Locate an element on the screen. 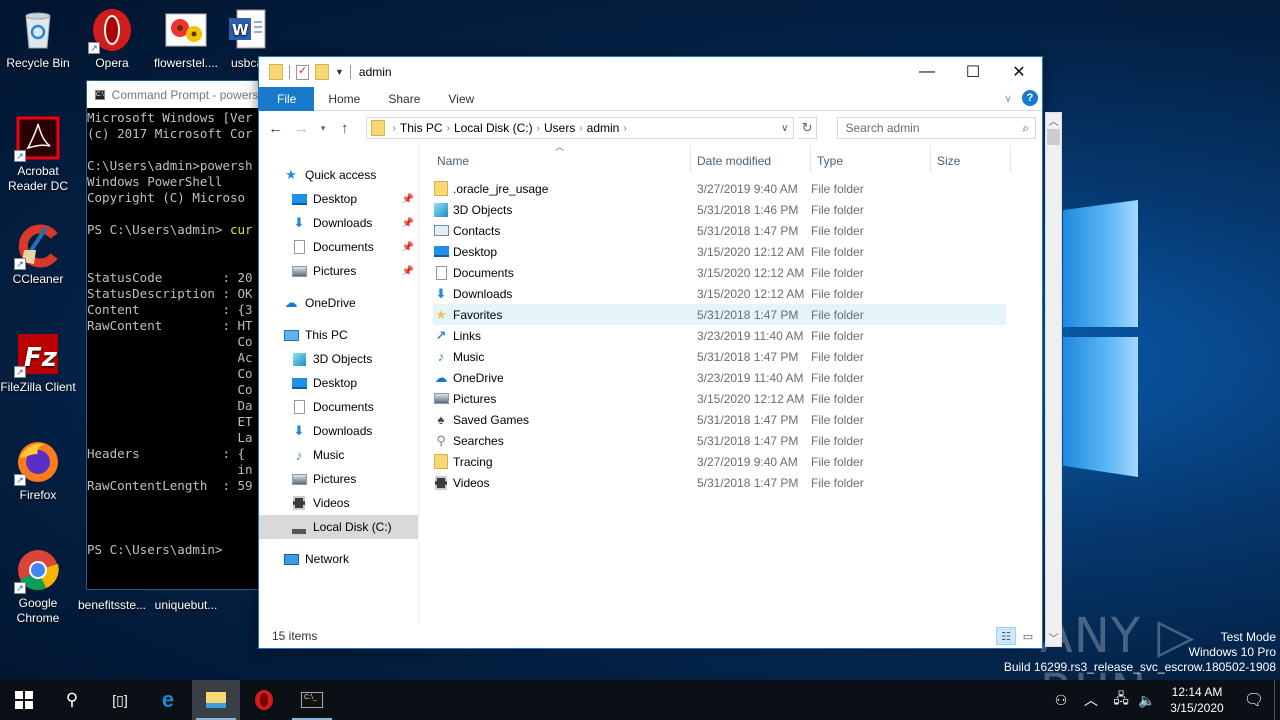 The width and height of the screenshot is (1280, 720). address-dropdown-chevron-icon: ∨ is located at coordinates (785, 128).